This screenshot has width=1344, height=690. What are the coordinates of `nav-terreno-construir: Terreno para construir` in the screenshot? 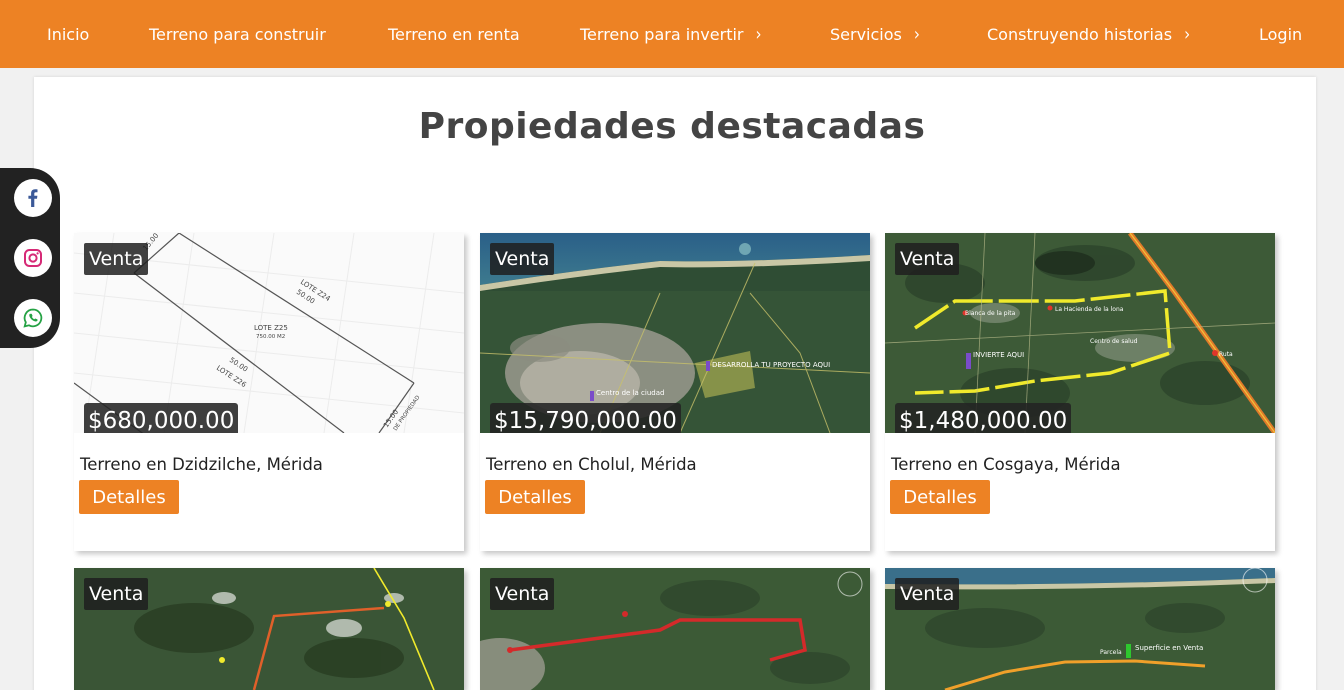 It's located at (237, 34).